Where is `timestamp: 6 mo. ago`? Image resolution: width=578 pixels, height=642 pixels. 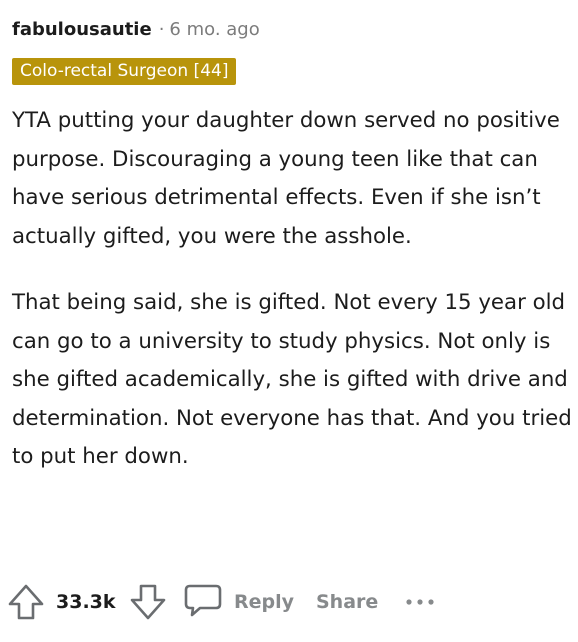
timestamp: 6 mo. ago is located at coordinates (214, 29).